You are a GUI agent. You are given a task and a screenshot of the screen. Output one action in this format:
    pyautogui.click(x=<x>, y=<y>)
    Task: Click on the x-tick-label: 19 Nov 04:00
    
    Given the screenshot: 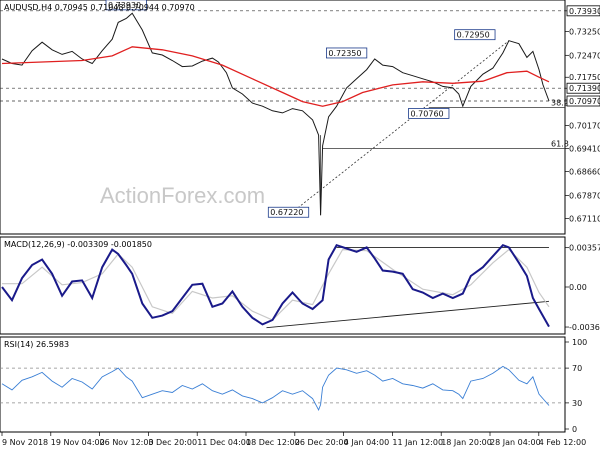 What is the action you would take?
    pyautogui.click(x=78, y=442)
    